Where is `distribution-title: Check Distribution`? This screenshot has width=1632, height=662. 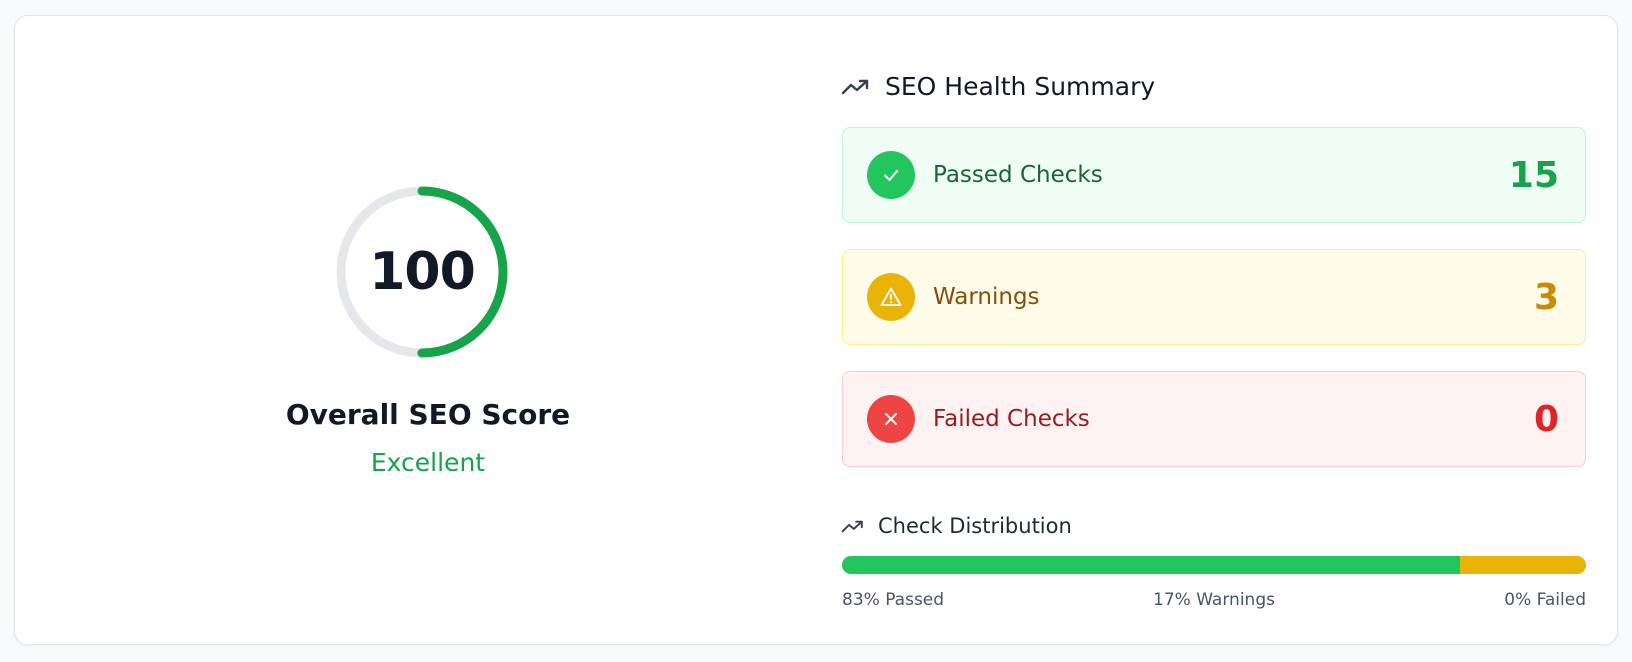
distribution-title: Check Distribution is located at coordinates (975, 526).